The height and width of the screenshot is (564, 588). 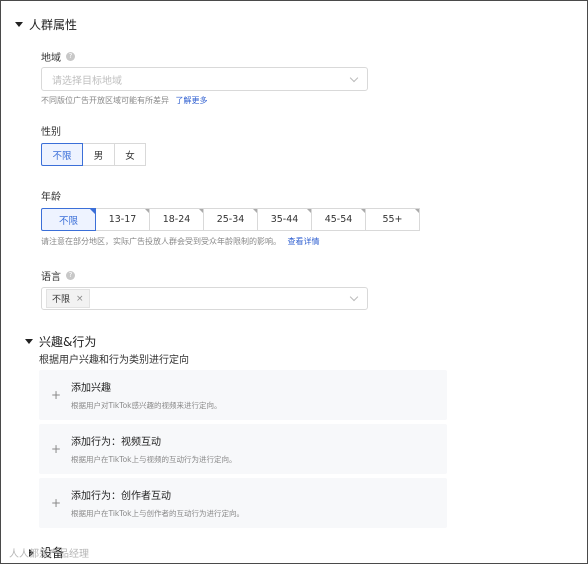 I want to click on add-creator-interaction-card: + 添加行为：创作者互动 根据用户在TikTok上与创作者的互动行为进行定向。, so click(x=243, y=503).